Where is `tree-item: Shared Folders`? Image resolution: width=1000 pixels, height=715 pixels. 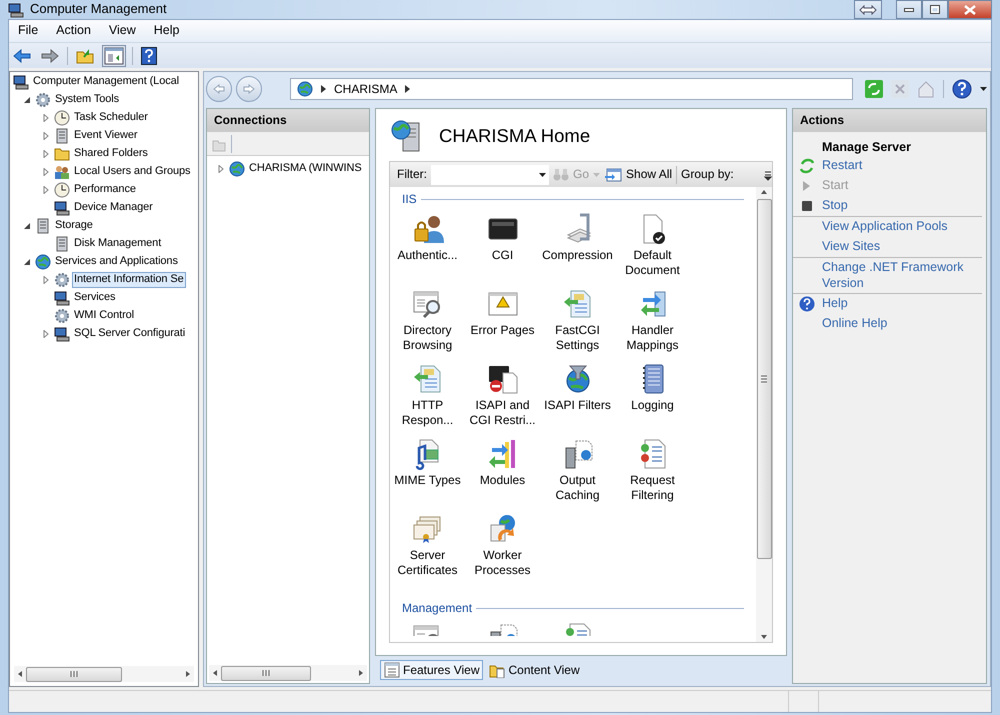
tree-item: Shared Folders is located at coordinates (111, 154).